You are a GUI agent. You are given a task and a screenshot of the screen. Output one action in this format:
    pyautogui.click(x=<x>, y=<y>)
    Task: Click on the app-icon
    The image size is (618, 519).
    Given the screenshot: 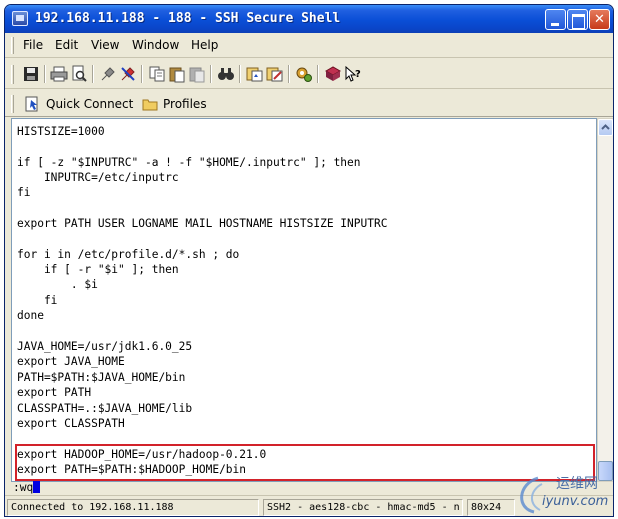 What is the action you would take?
    pyautogui.click(x=20, y=18)
    